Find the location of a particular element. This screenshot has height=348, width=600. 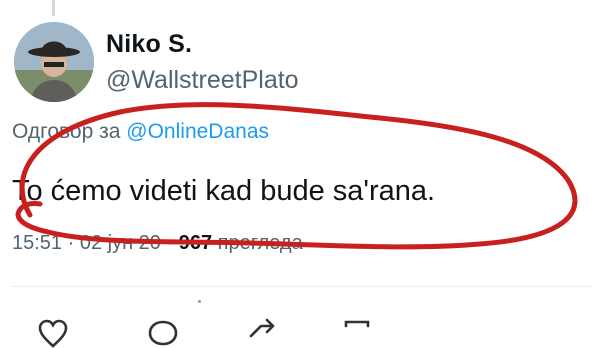

divider is located at coordinates (302, 286).